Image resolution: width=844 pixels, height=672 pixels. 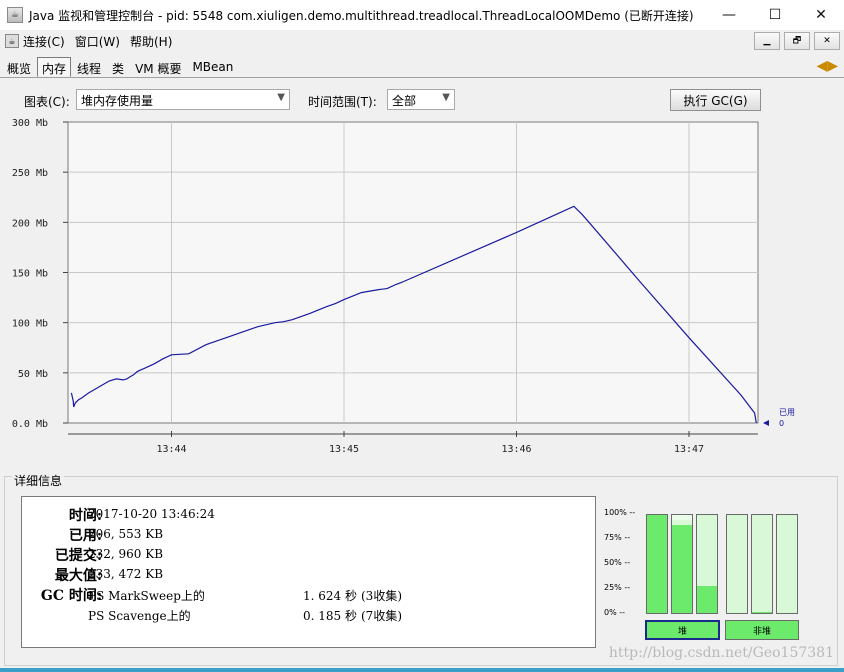 I want to click on y-tick-label: 100 Mb, so click(x=30, y=324).